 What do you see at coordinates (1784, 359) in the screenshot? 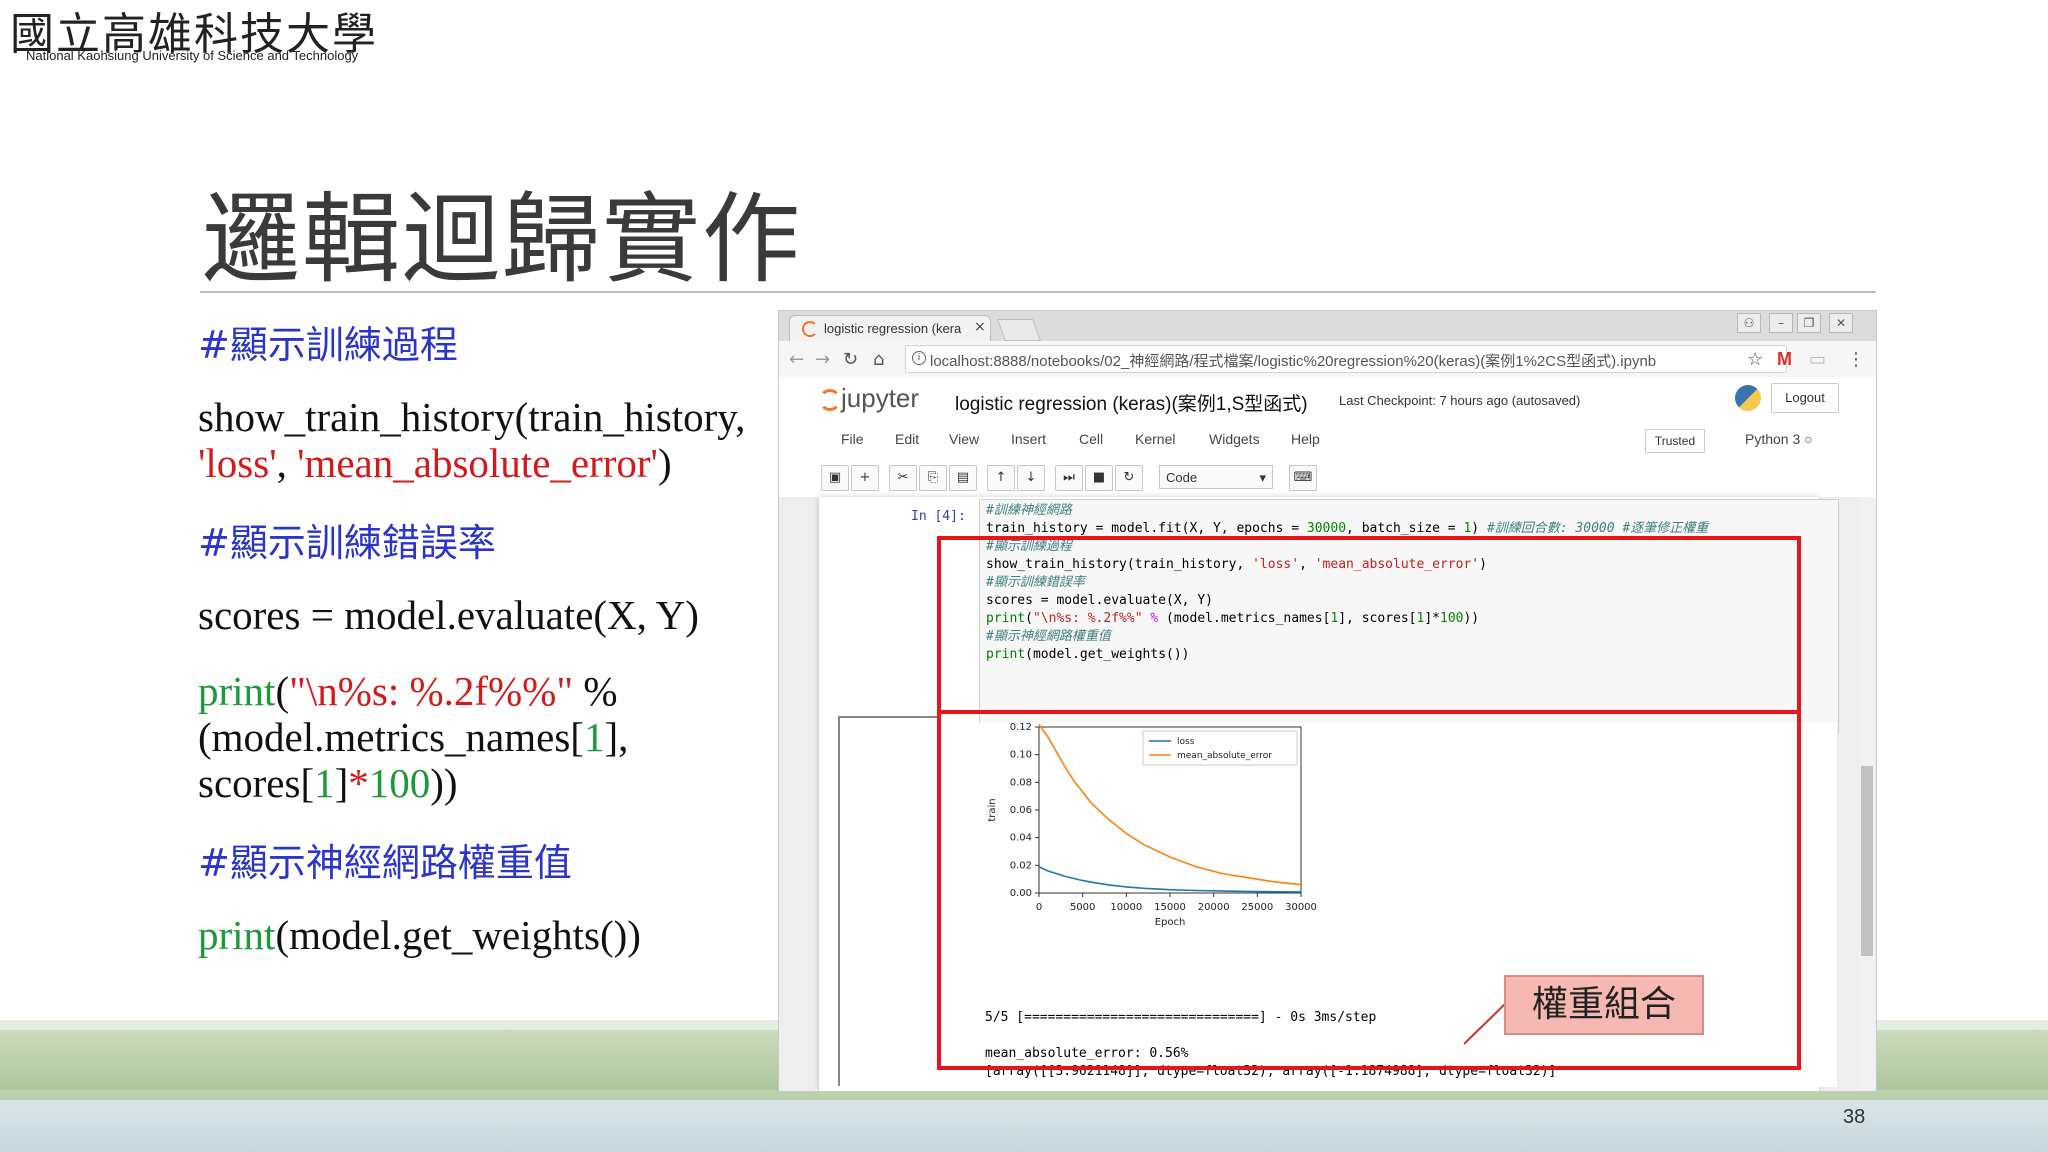
I see `gmail-icon: M` at bounding box center [1784, 359].